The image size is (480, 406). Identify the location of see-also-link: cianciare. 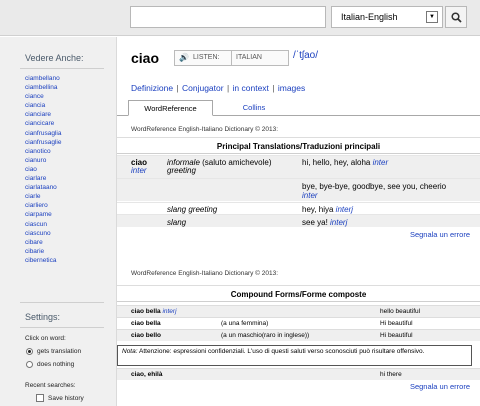
(43, 114).